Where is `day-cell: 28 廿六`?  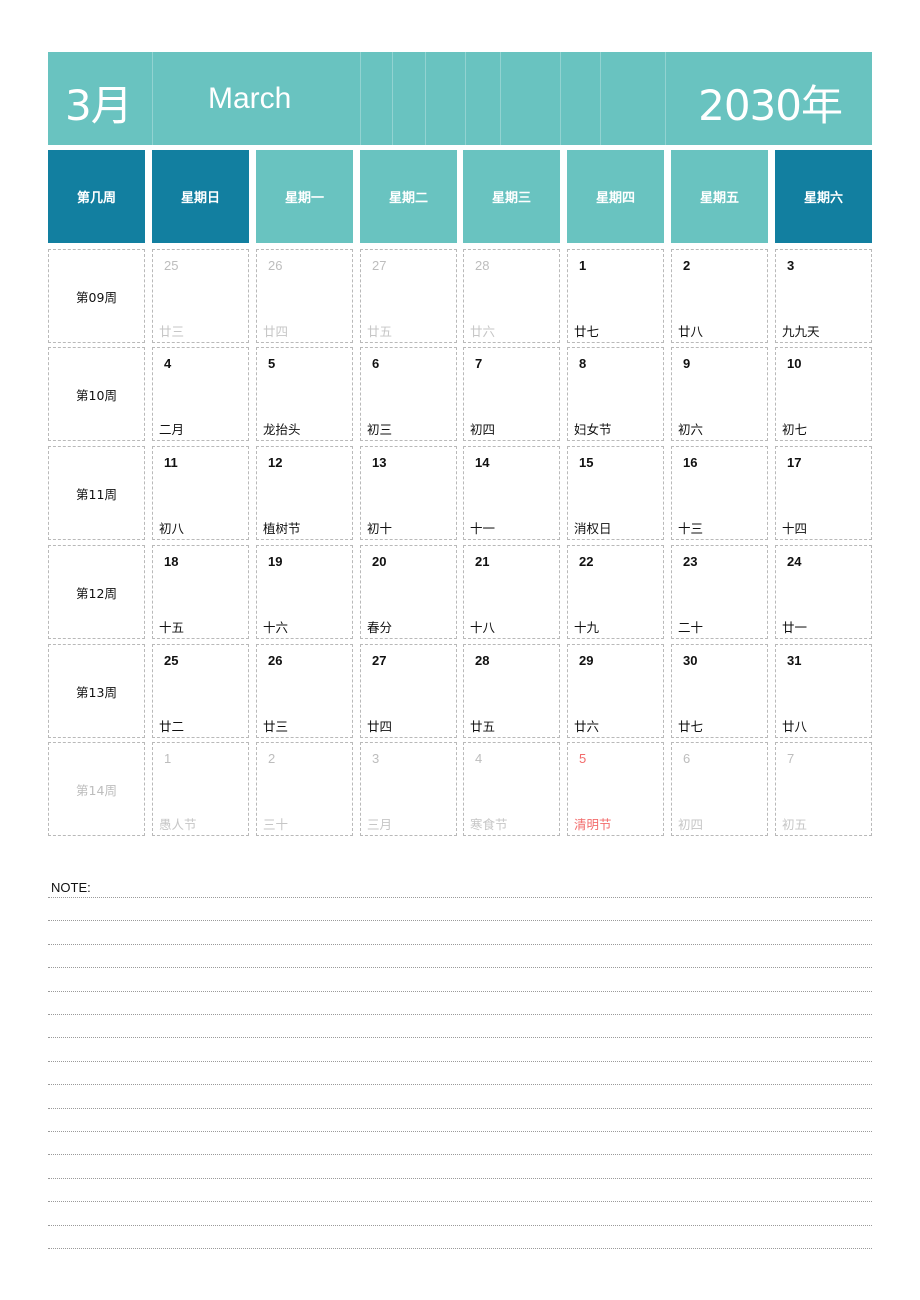 day-cell: 28 廿六 is located at coordinates (511, 296).